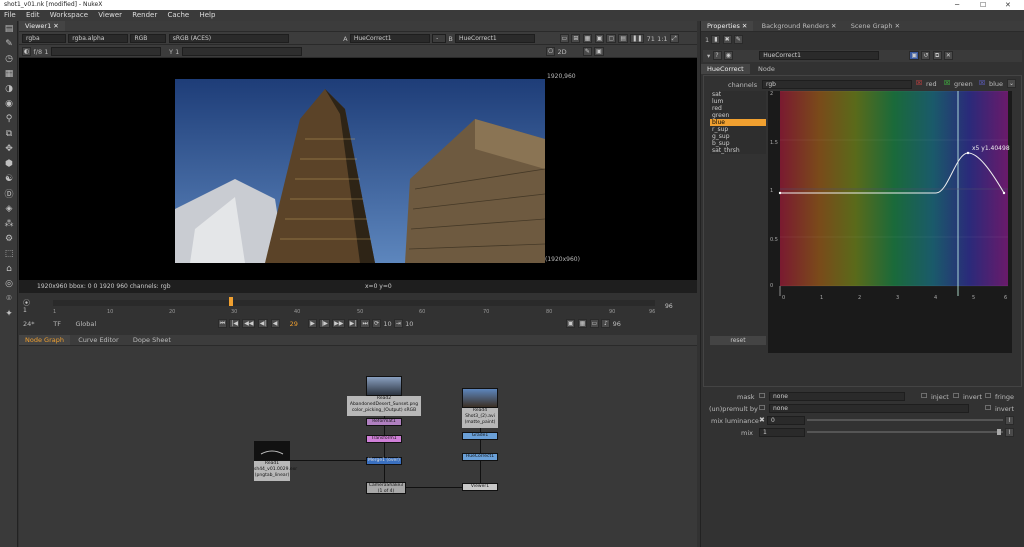 This screenshot has height=547, width=1024. I want to click on float-icon: ✎, so click(738, 39).